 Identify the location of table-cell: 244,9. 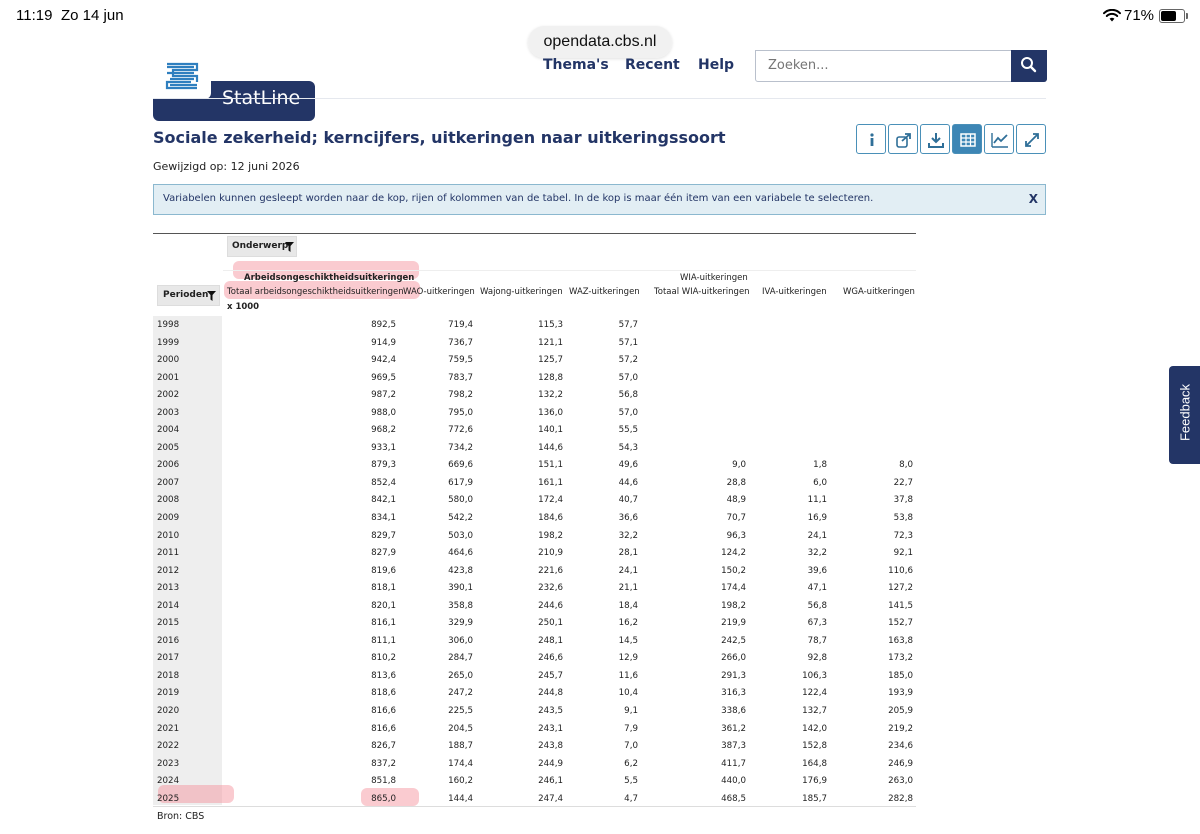
(550, 763).